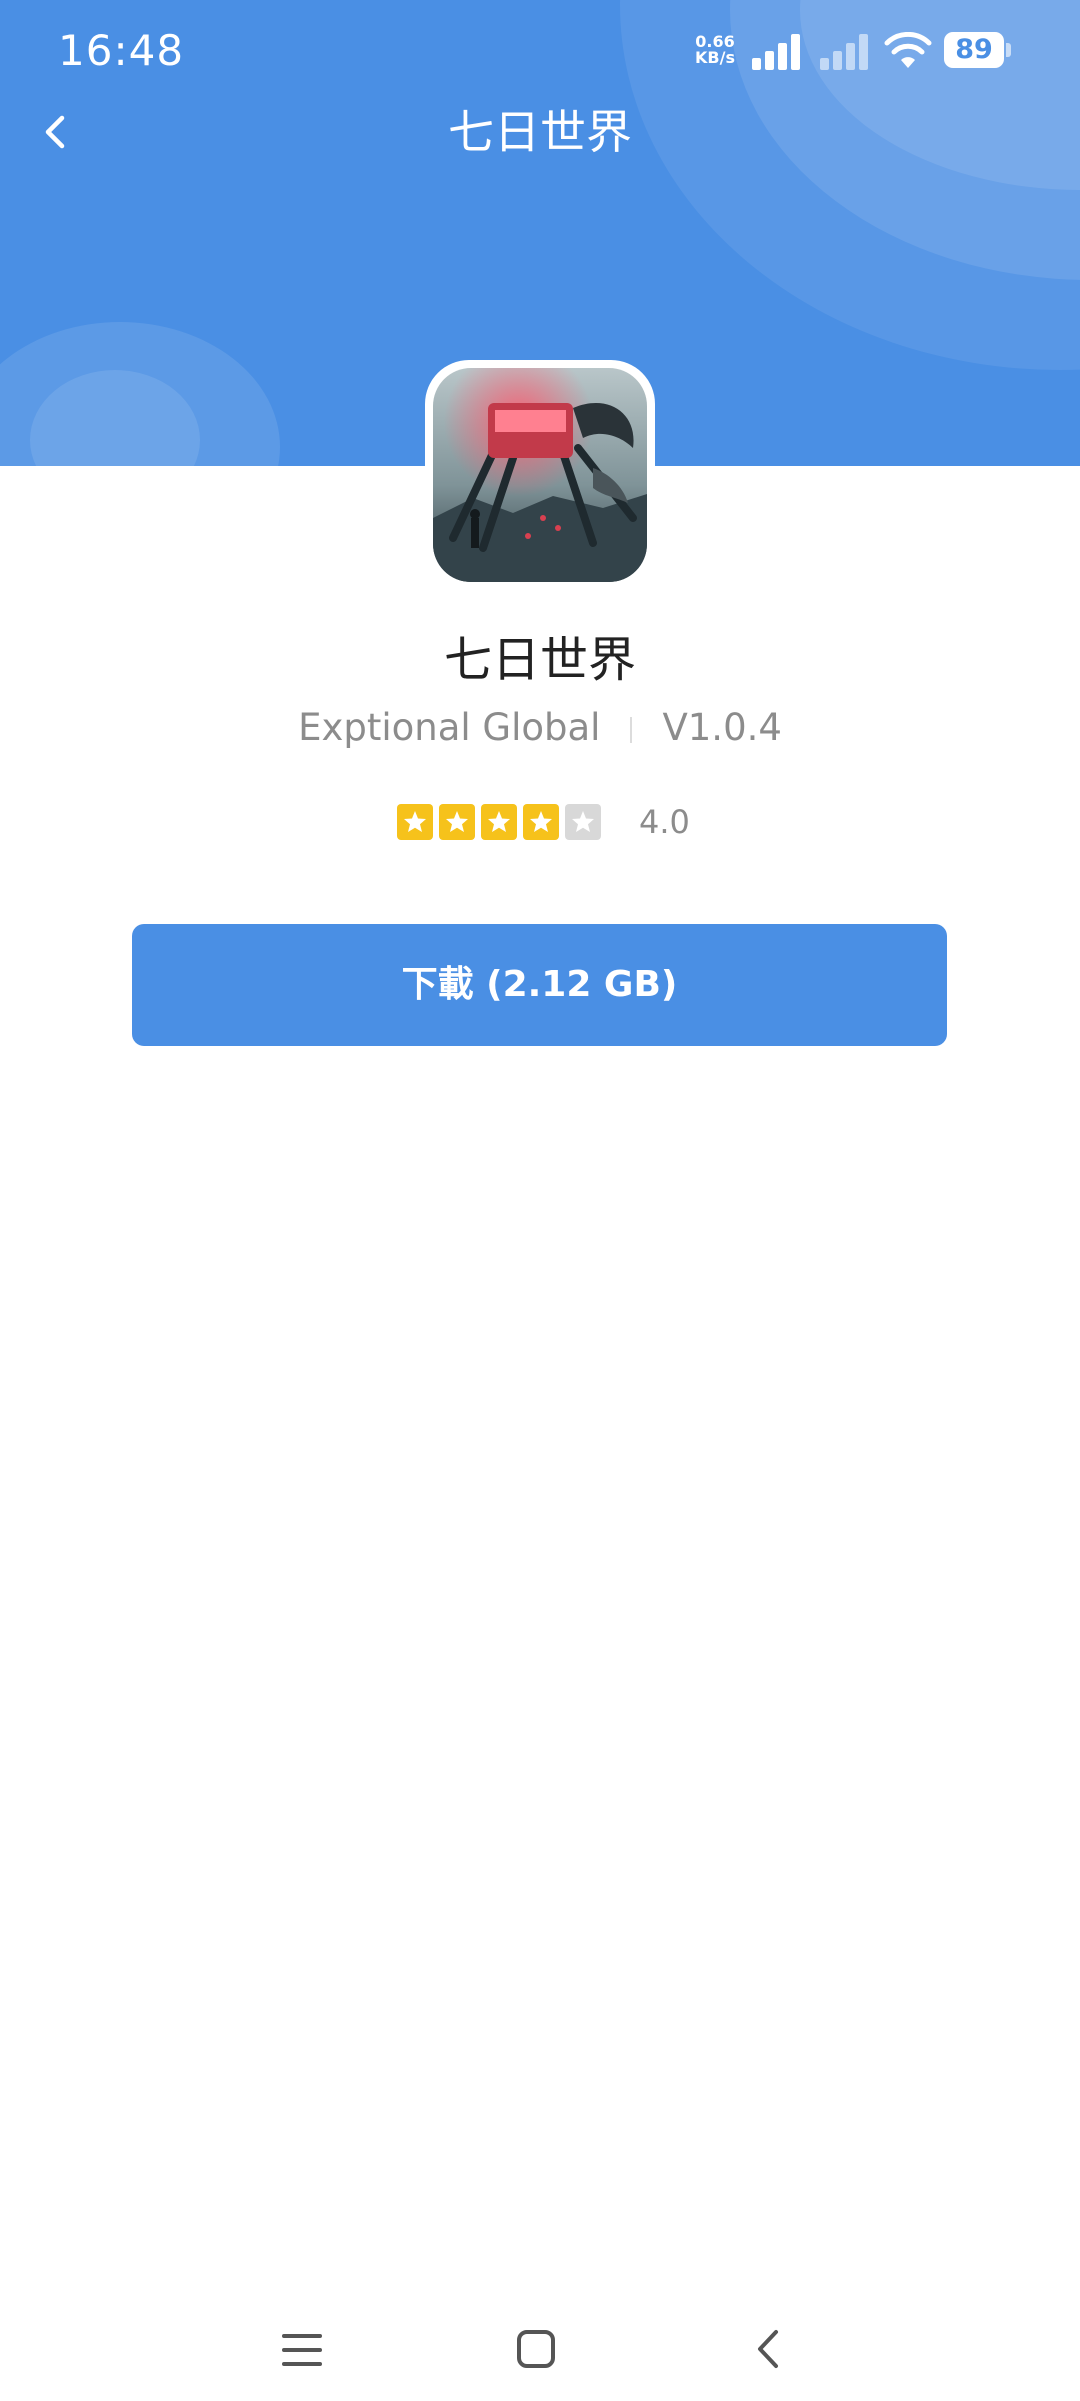 This screenshot has height=2401, width=1080. What do you see at coordinates (631, 729) in the screenshot?
I see `meta-divider` at bounding box center [631, 729].